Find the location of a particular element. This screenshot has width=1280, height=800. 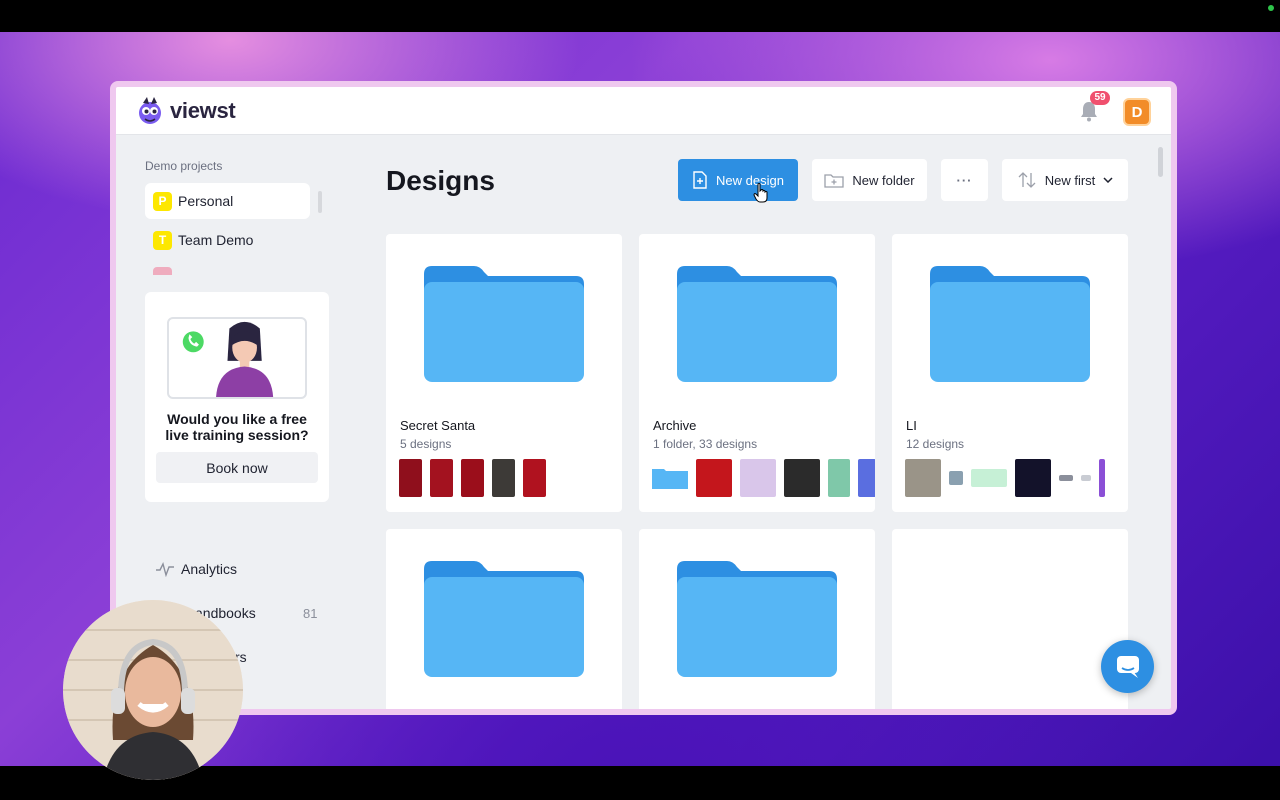

viewst-mascot-icon is located at coordinates (150, 110).